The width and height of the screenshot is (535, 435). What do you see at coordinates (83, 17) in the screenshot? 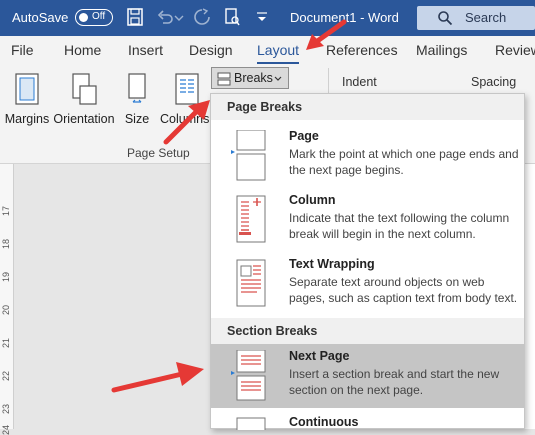
I see `toggle-knob` at bounding box center [83, 17].